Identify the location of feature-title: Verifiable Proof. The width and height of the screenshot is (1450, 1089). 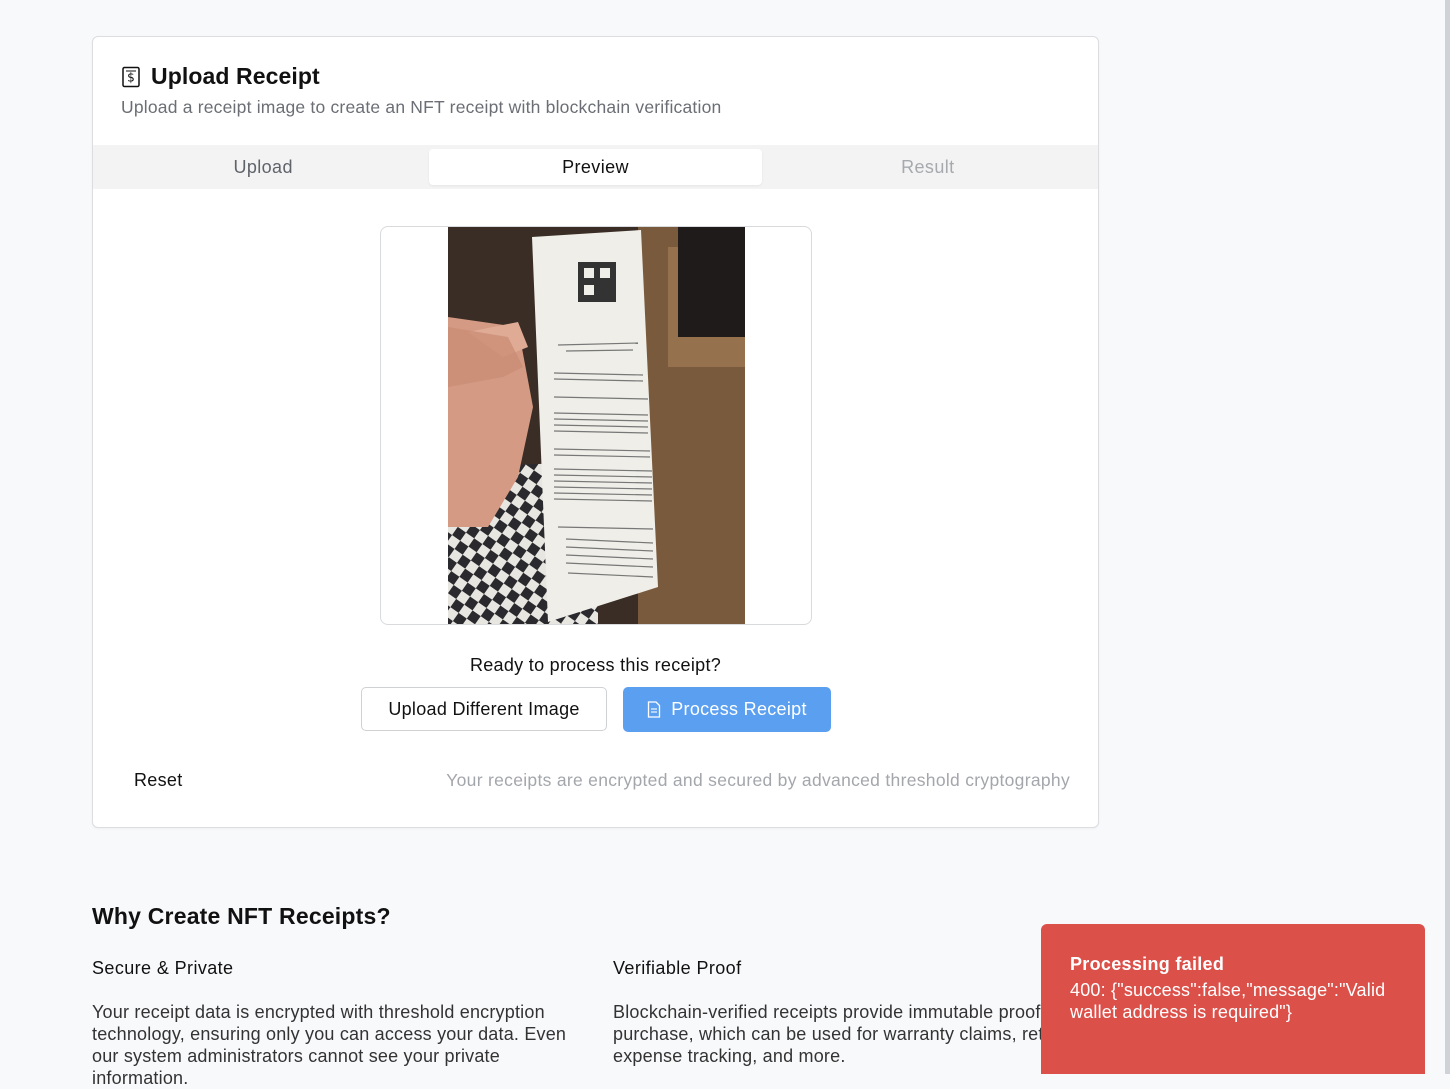
(677, 968).